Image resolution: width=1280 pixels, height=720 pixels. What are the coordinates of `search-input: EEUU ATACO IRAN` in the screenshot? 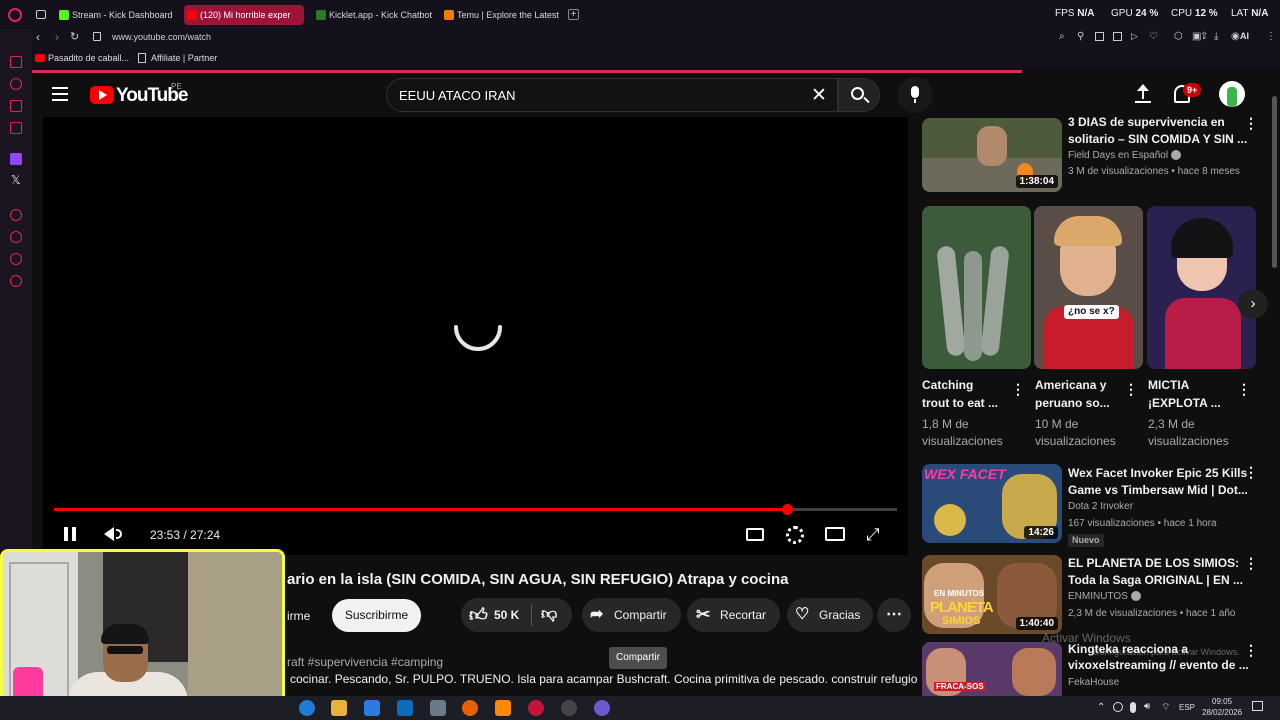 It's located at (457, 95).